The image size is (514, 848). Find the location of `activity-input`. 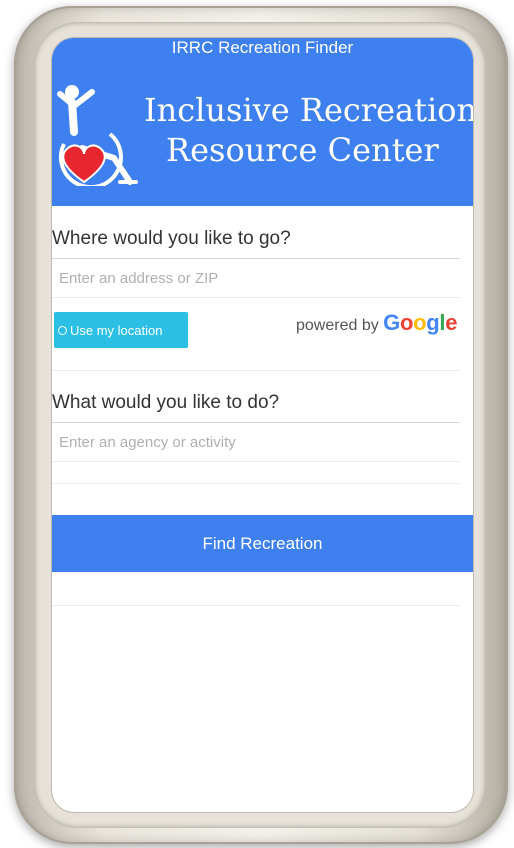

activity-input is located at coordinates (257, 442).